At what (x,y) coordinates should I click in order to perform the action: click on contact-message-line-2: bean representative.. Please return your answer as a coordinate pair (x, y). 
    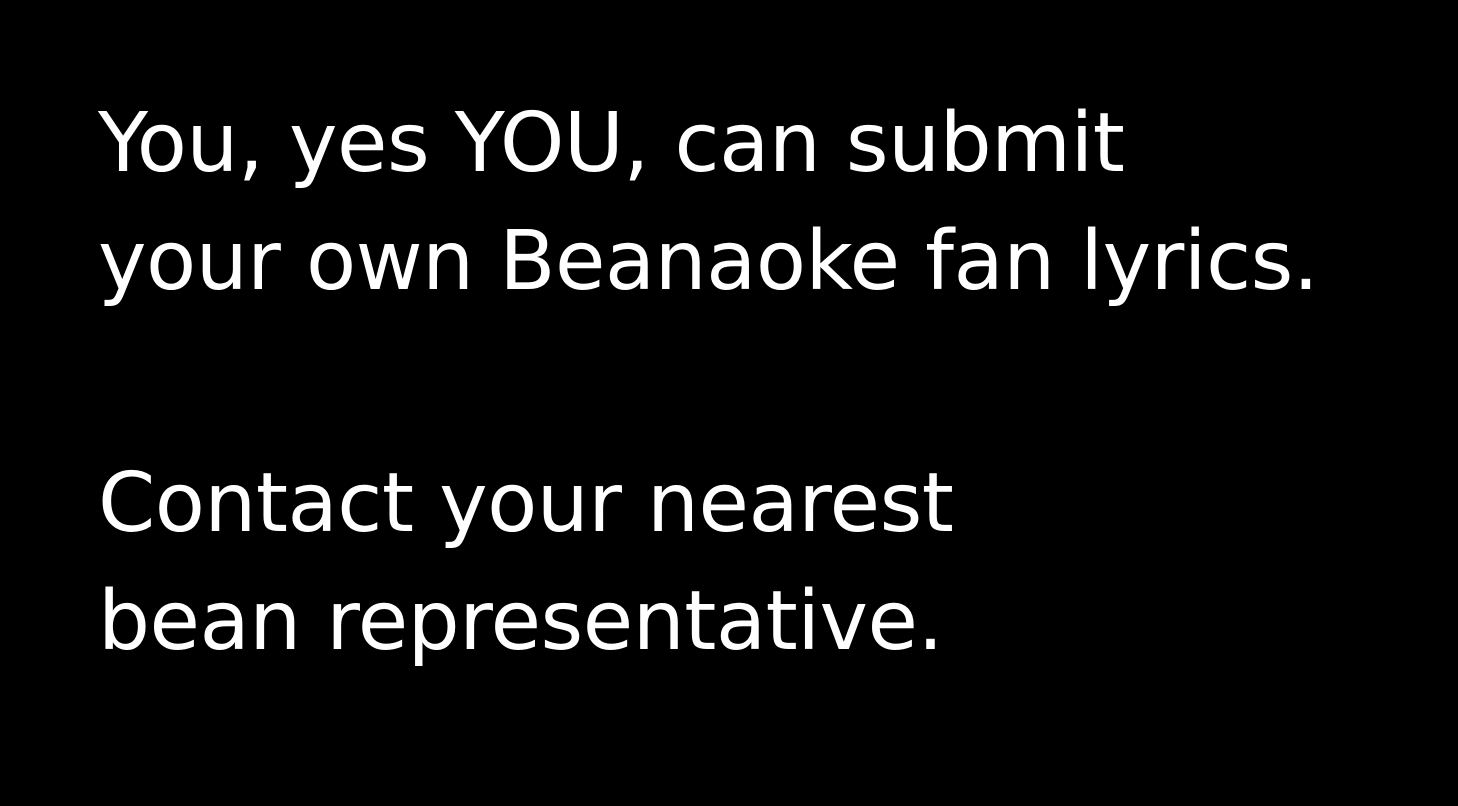
    Looking at the image, I should click on (521, 621).